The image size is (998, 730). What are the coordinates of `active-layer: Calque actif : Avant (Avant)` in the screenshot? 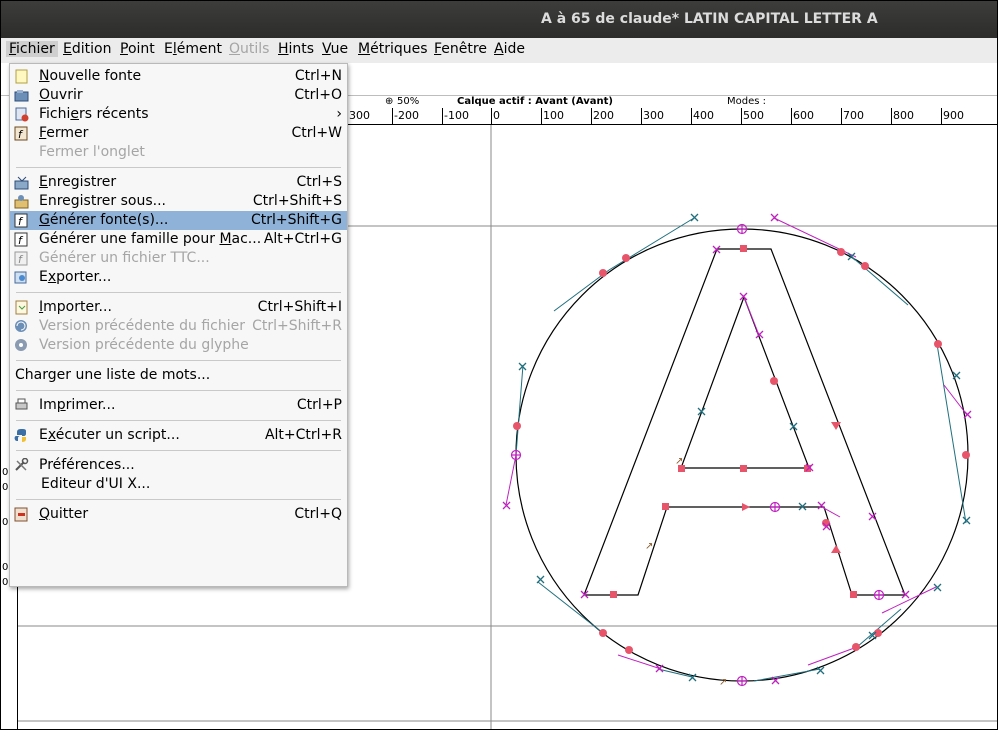 It's located at (535, 101).